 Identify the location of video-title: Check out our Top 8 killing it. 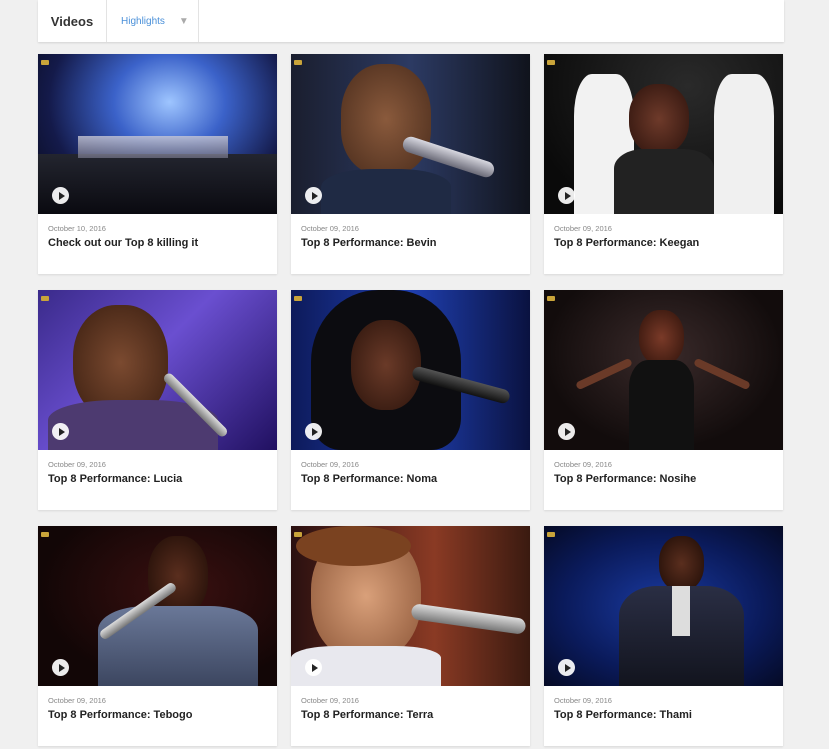
(157, 243).